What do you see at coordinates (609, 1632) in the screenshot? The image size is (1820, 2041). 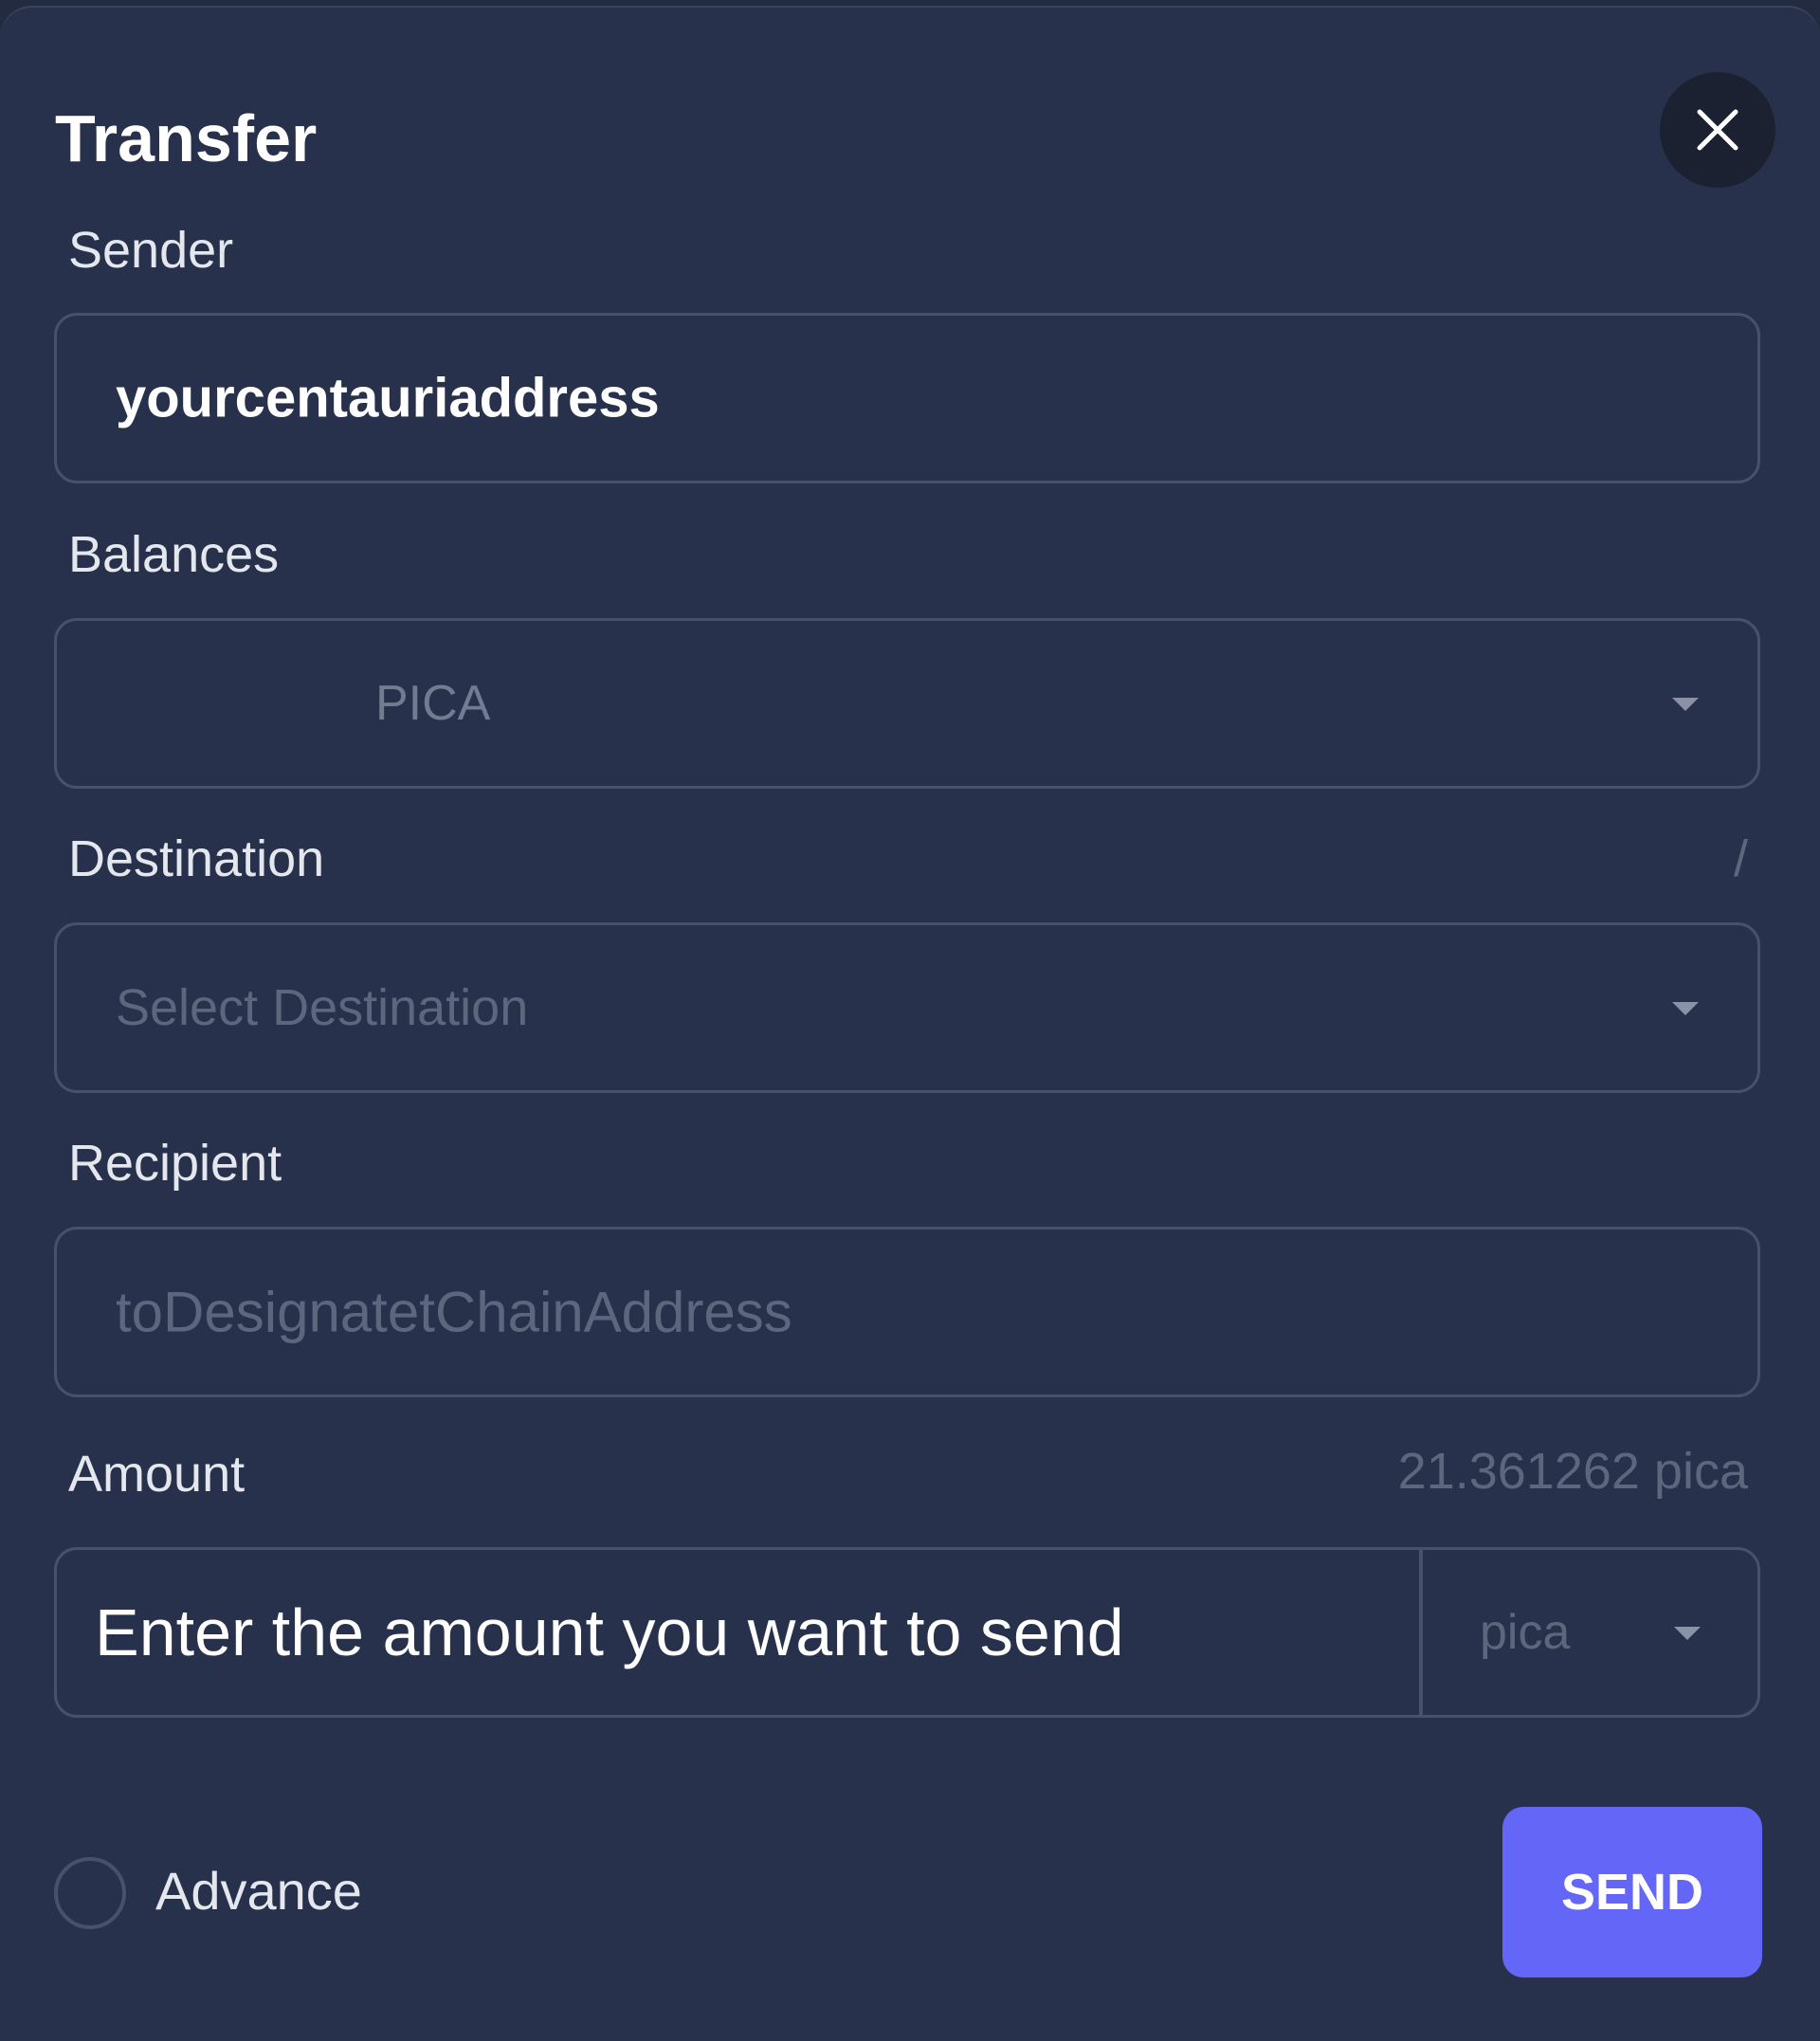 I see `amount-placeholder: Enter the amount you want to send` at bounding box center [609, 1632].